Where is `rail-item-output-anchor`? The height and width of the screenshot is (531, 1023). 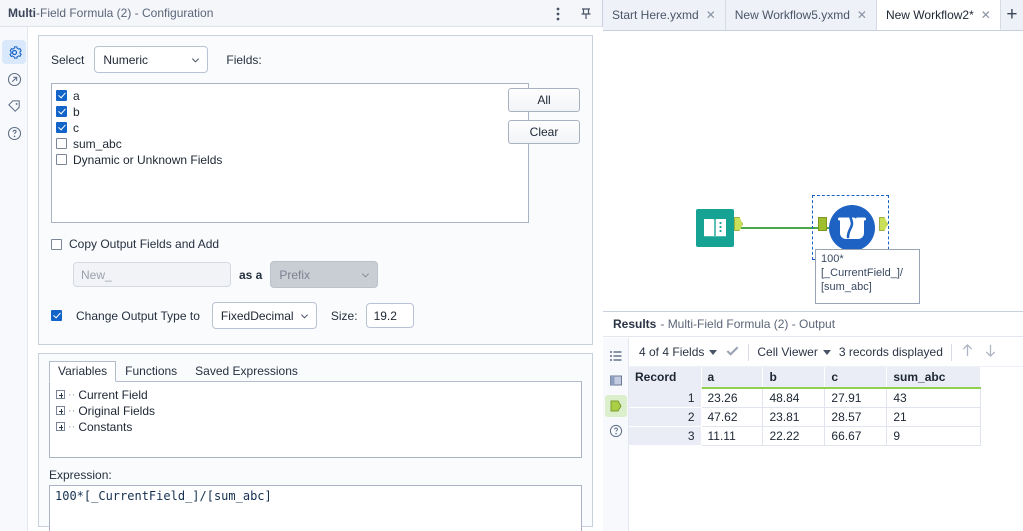
rail-item-output-anchor is located at coordinates (616, 406).